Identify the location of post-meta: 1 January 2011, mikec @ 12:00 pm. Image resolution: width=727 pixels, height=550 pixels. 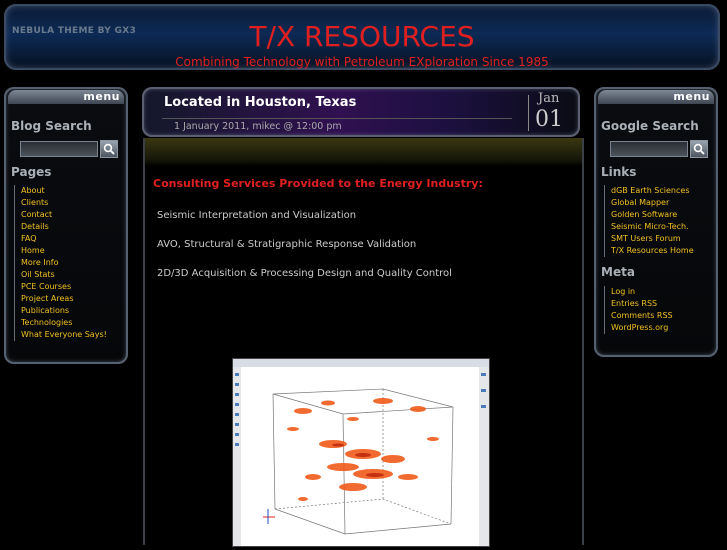
(258, 126).